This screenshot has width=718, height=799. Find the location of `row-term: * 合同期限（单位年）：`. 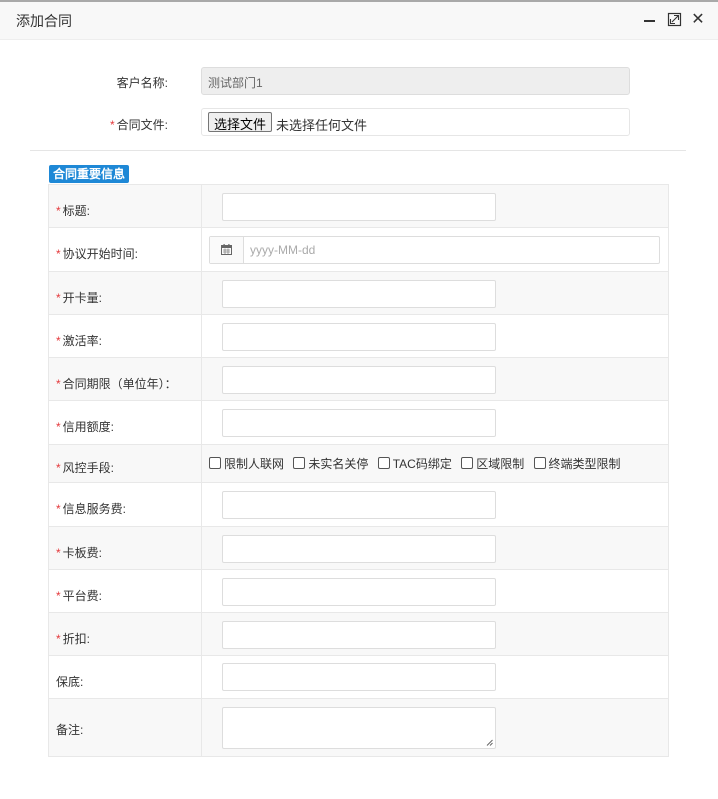

row-term: * 合同期限（单位年）： is located at coordinates (358, 379).